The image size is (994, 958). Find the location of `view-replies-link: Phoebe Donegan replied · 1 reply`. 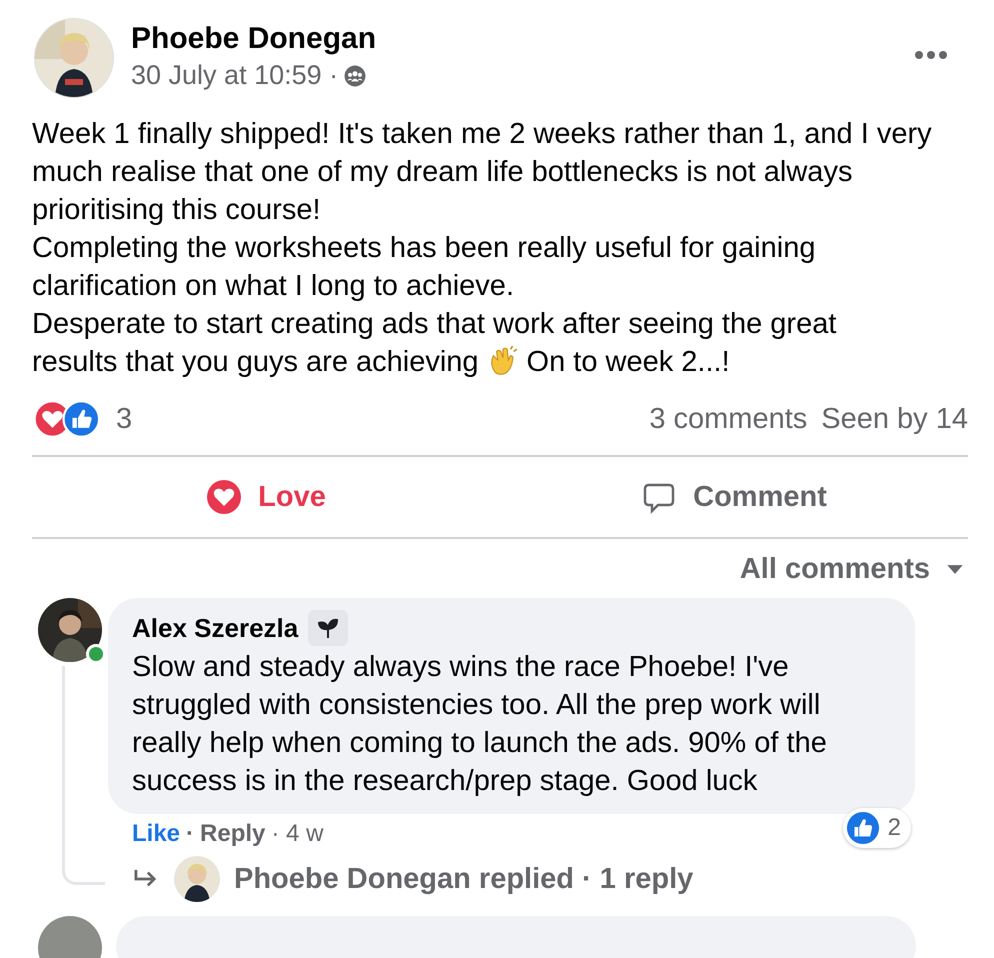

view-replies-link: Phoebe Donegan replied · 1 reply is located at coordinates (464, 879).